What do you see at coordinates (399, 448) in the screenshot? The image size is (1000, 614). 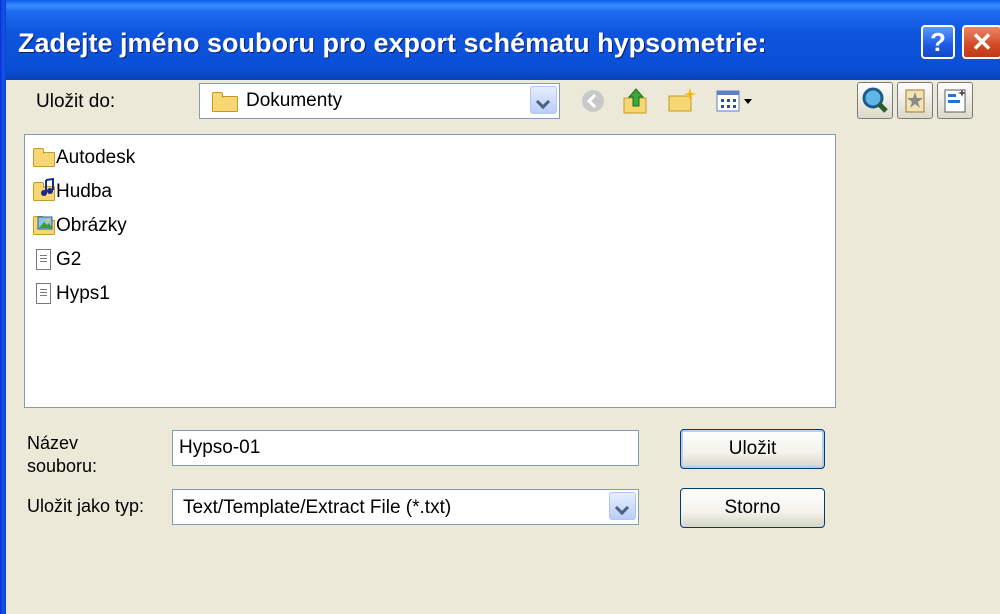 I see `filename-input` at bounding box center [399, 448].